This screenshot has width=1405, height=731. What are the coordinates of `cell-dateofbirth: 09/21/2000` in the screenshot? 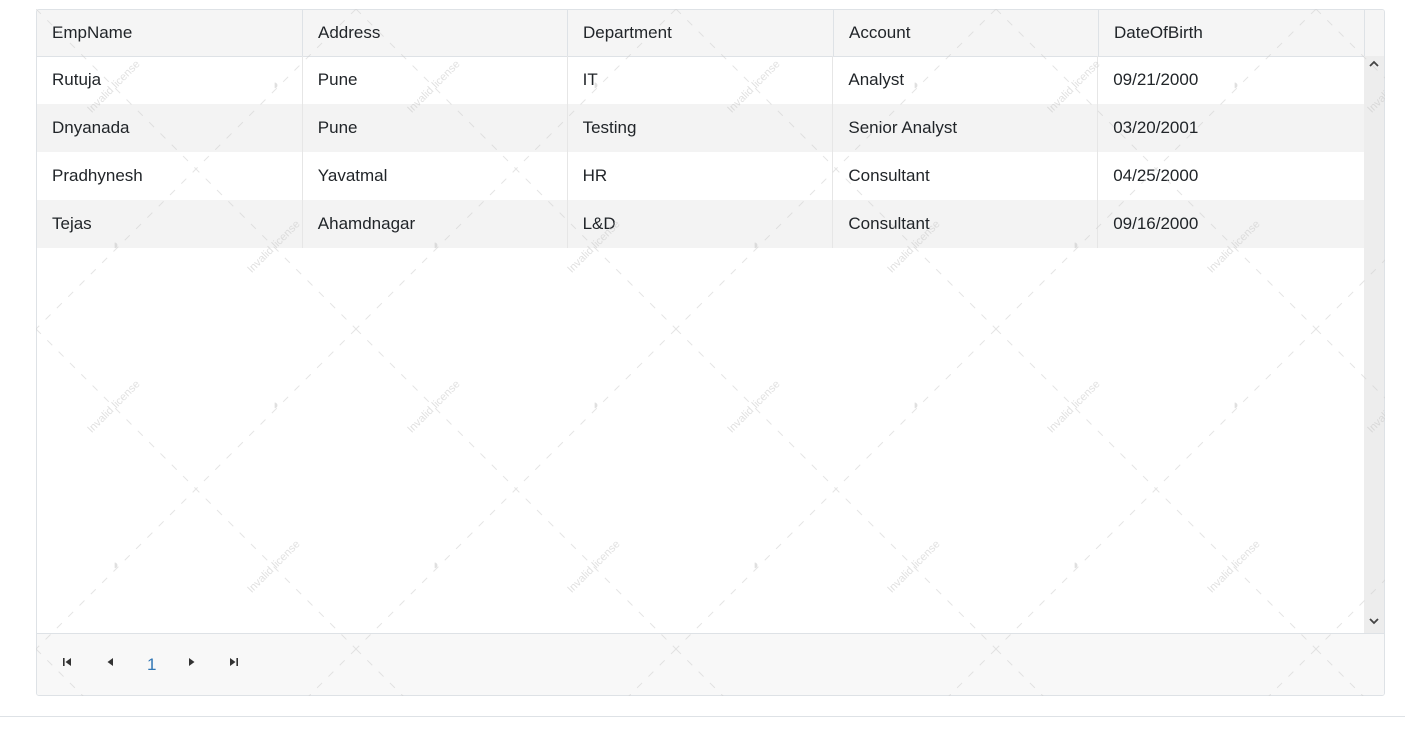 It's located at (1231, 80).